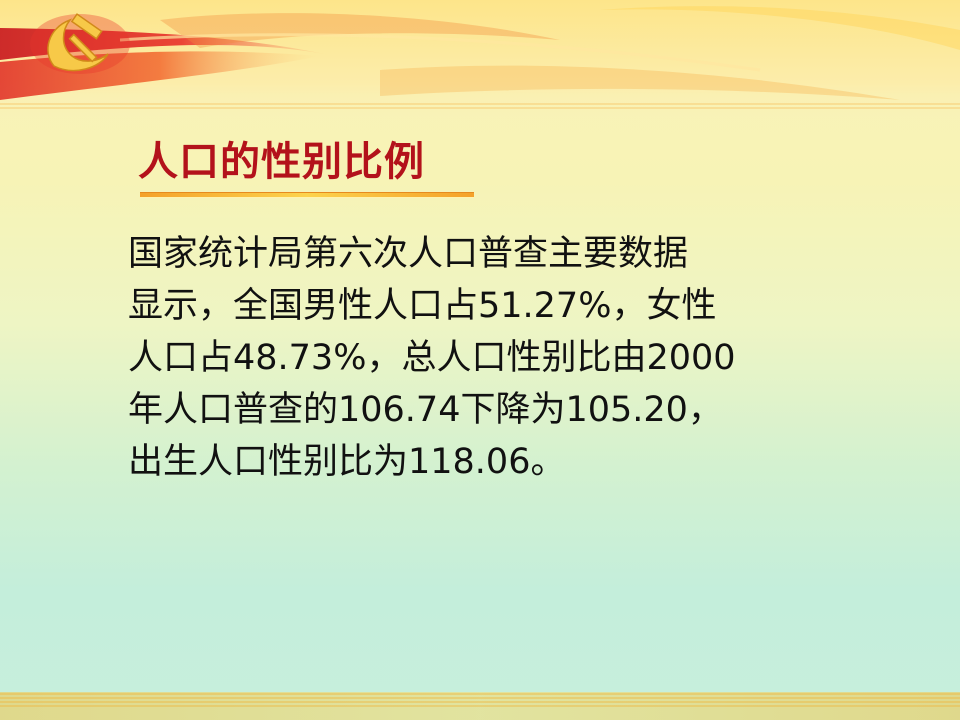 This screenshot has height=720, width=960. What do you see at coordinates (307, 195) in the screenshot?
I see `title-underline` at bounding box center [307, 195].